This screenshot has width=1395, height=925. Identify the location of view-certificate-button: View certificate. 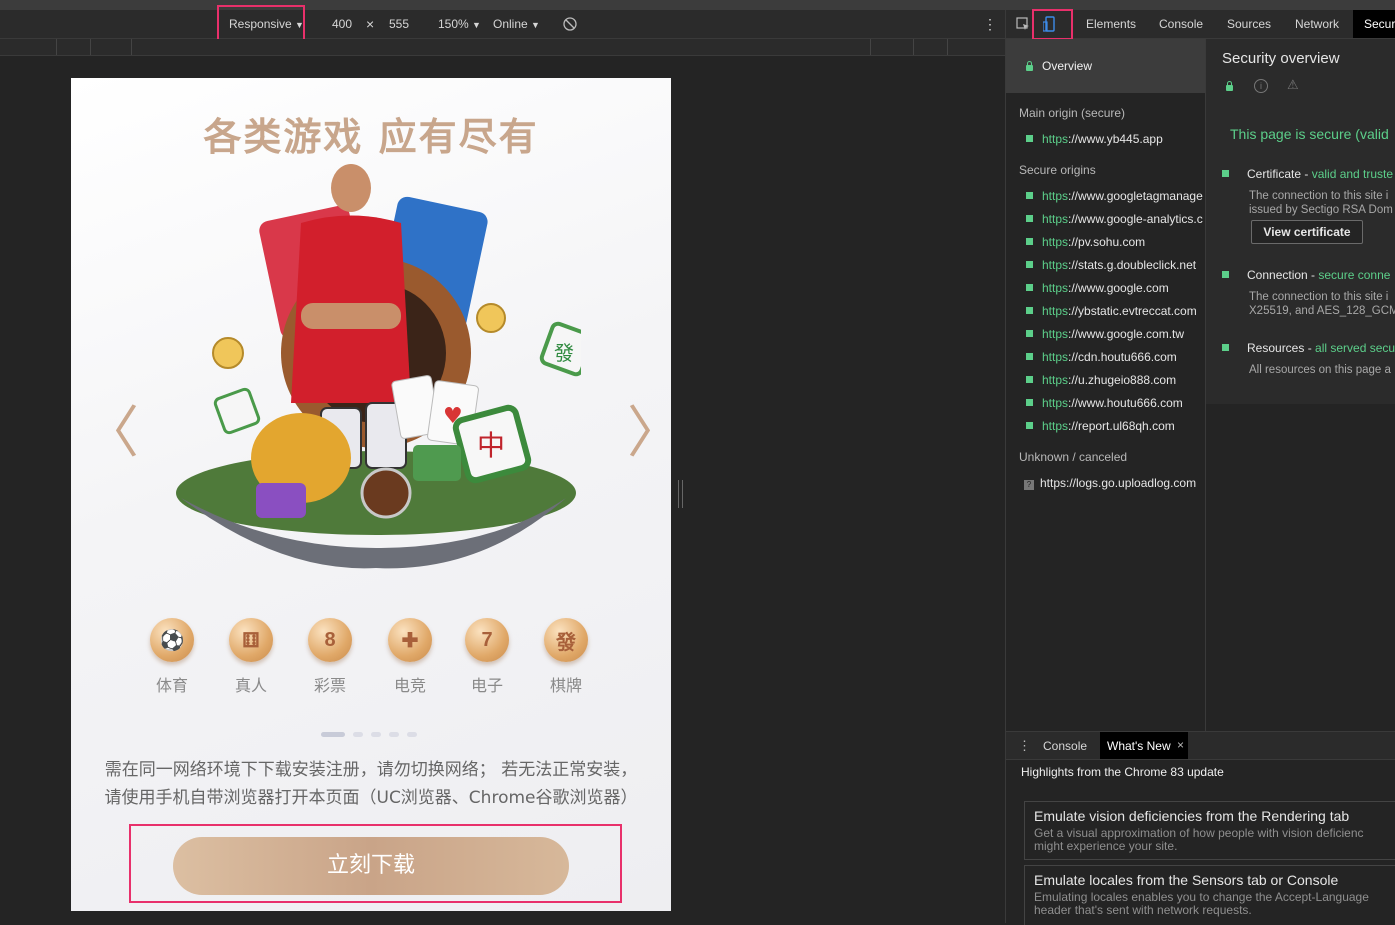
(1307, 232).